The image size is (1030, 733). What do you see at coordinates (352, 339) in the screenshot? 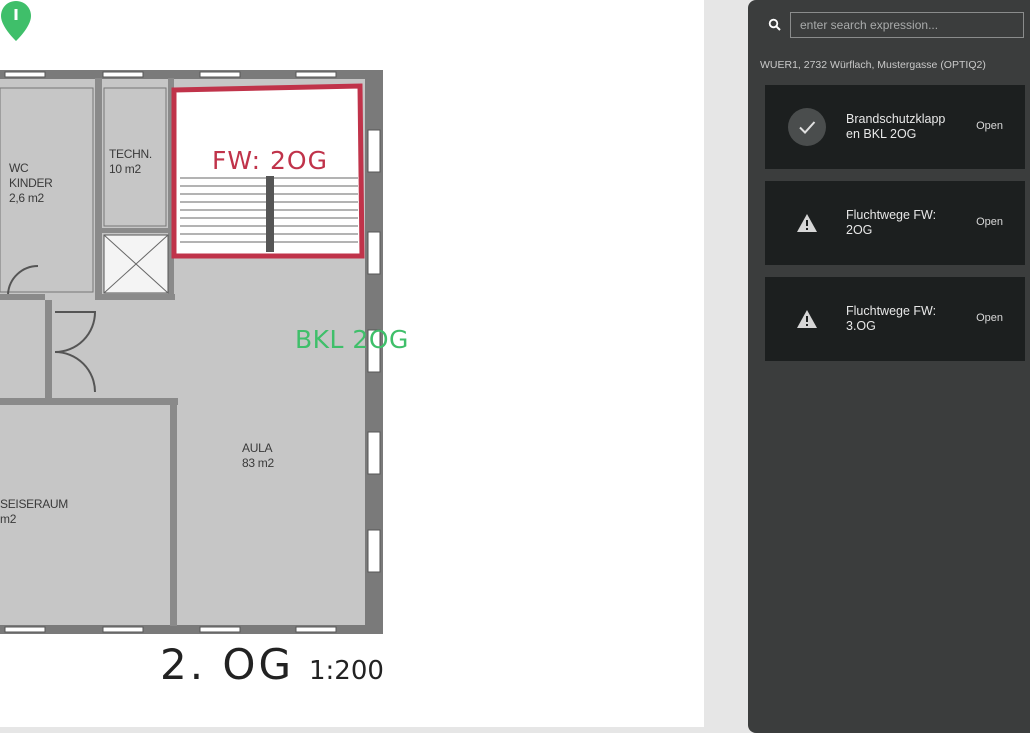
I see `marker-label: BKL 2OG` at bounding box center [352, 339].